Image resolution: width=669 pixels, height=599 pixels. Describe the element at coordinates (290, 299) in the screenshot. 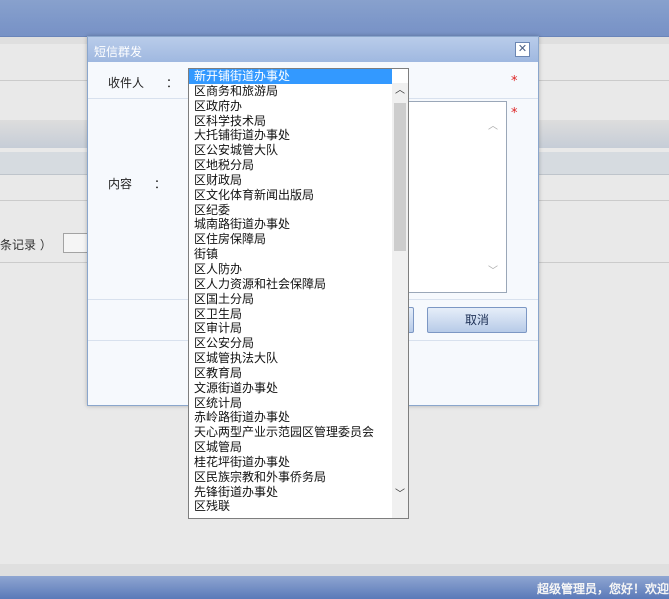

I see `dropdown-option: 区国土分局` at that location.